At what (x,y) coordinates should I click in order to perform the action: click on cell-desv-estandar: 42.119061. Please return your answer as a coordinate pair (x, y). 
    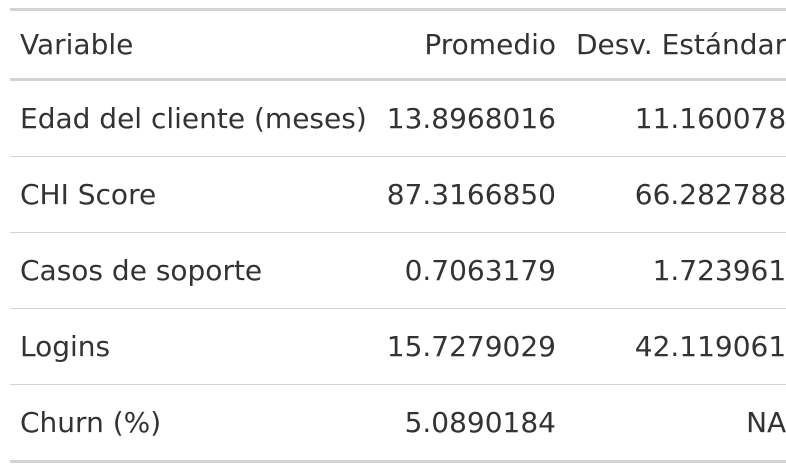
    Looking at the image, I should click on (710, 346).